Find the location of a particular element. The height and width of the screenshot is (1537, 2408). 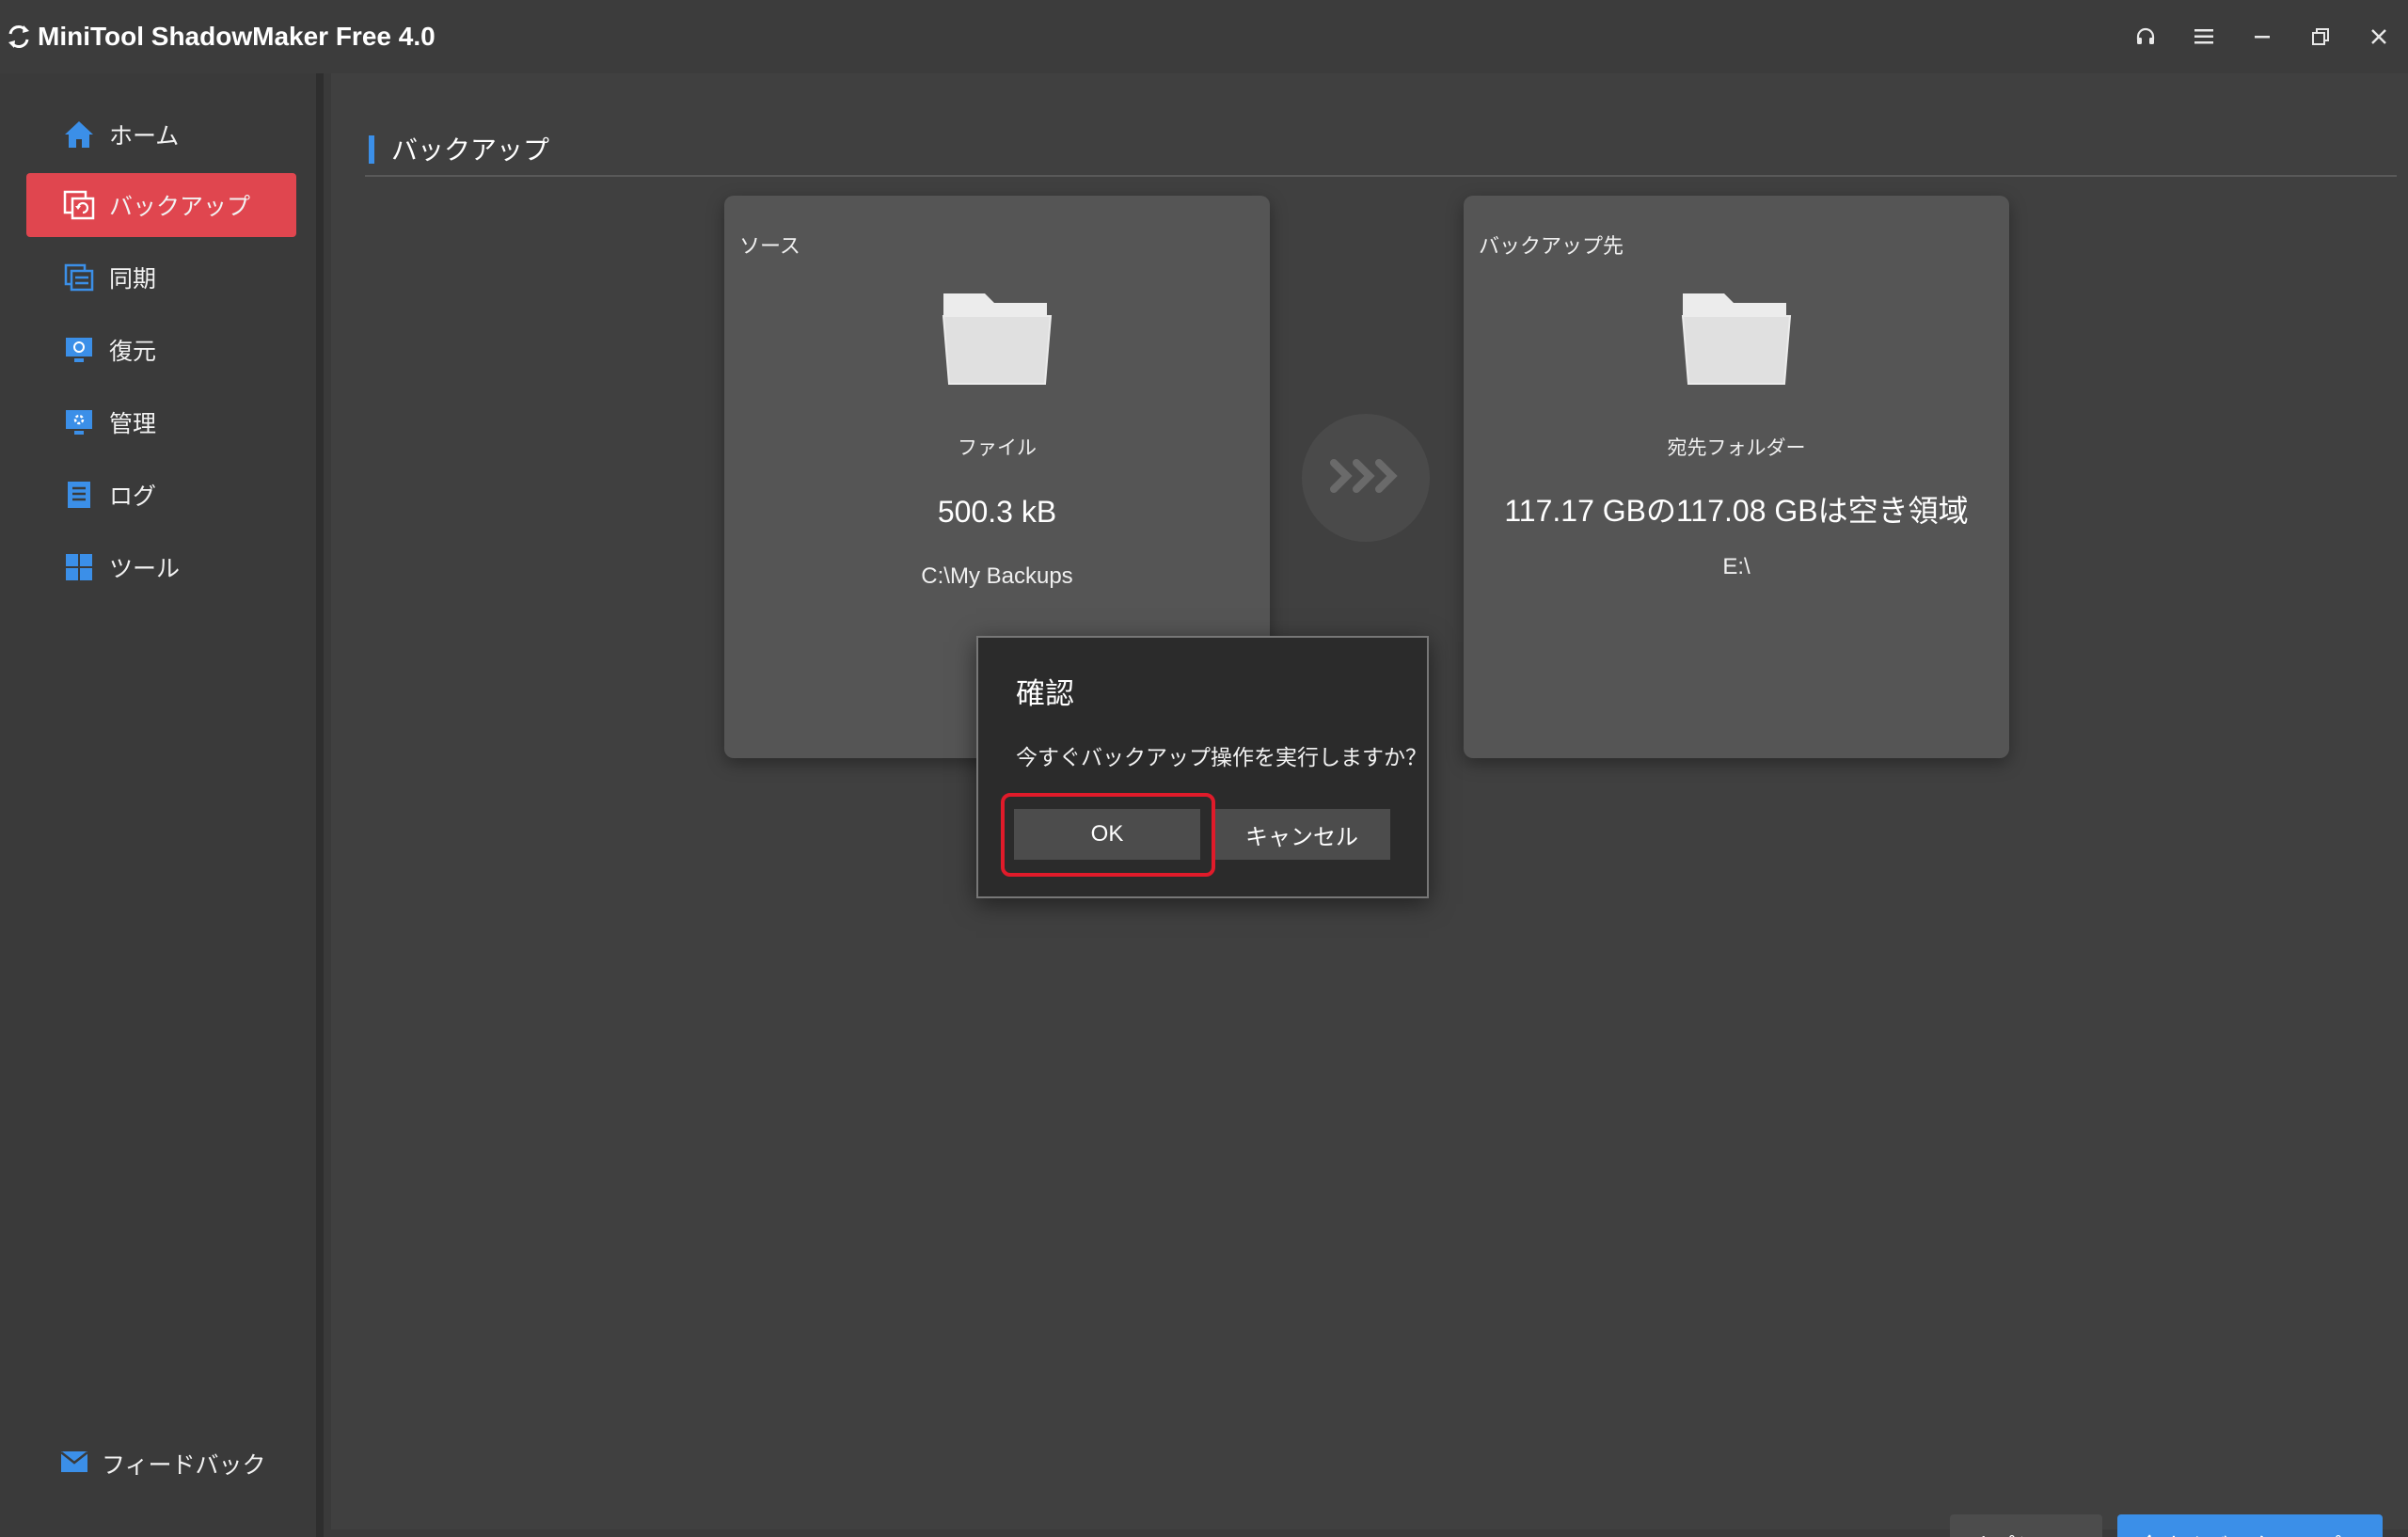

home-icon is located at coordinates (79, 134).